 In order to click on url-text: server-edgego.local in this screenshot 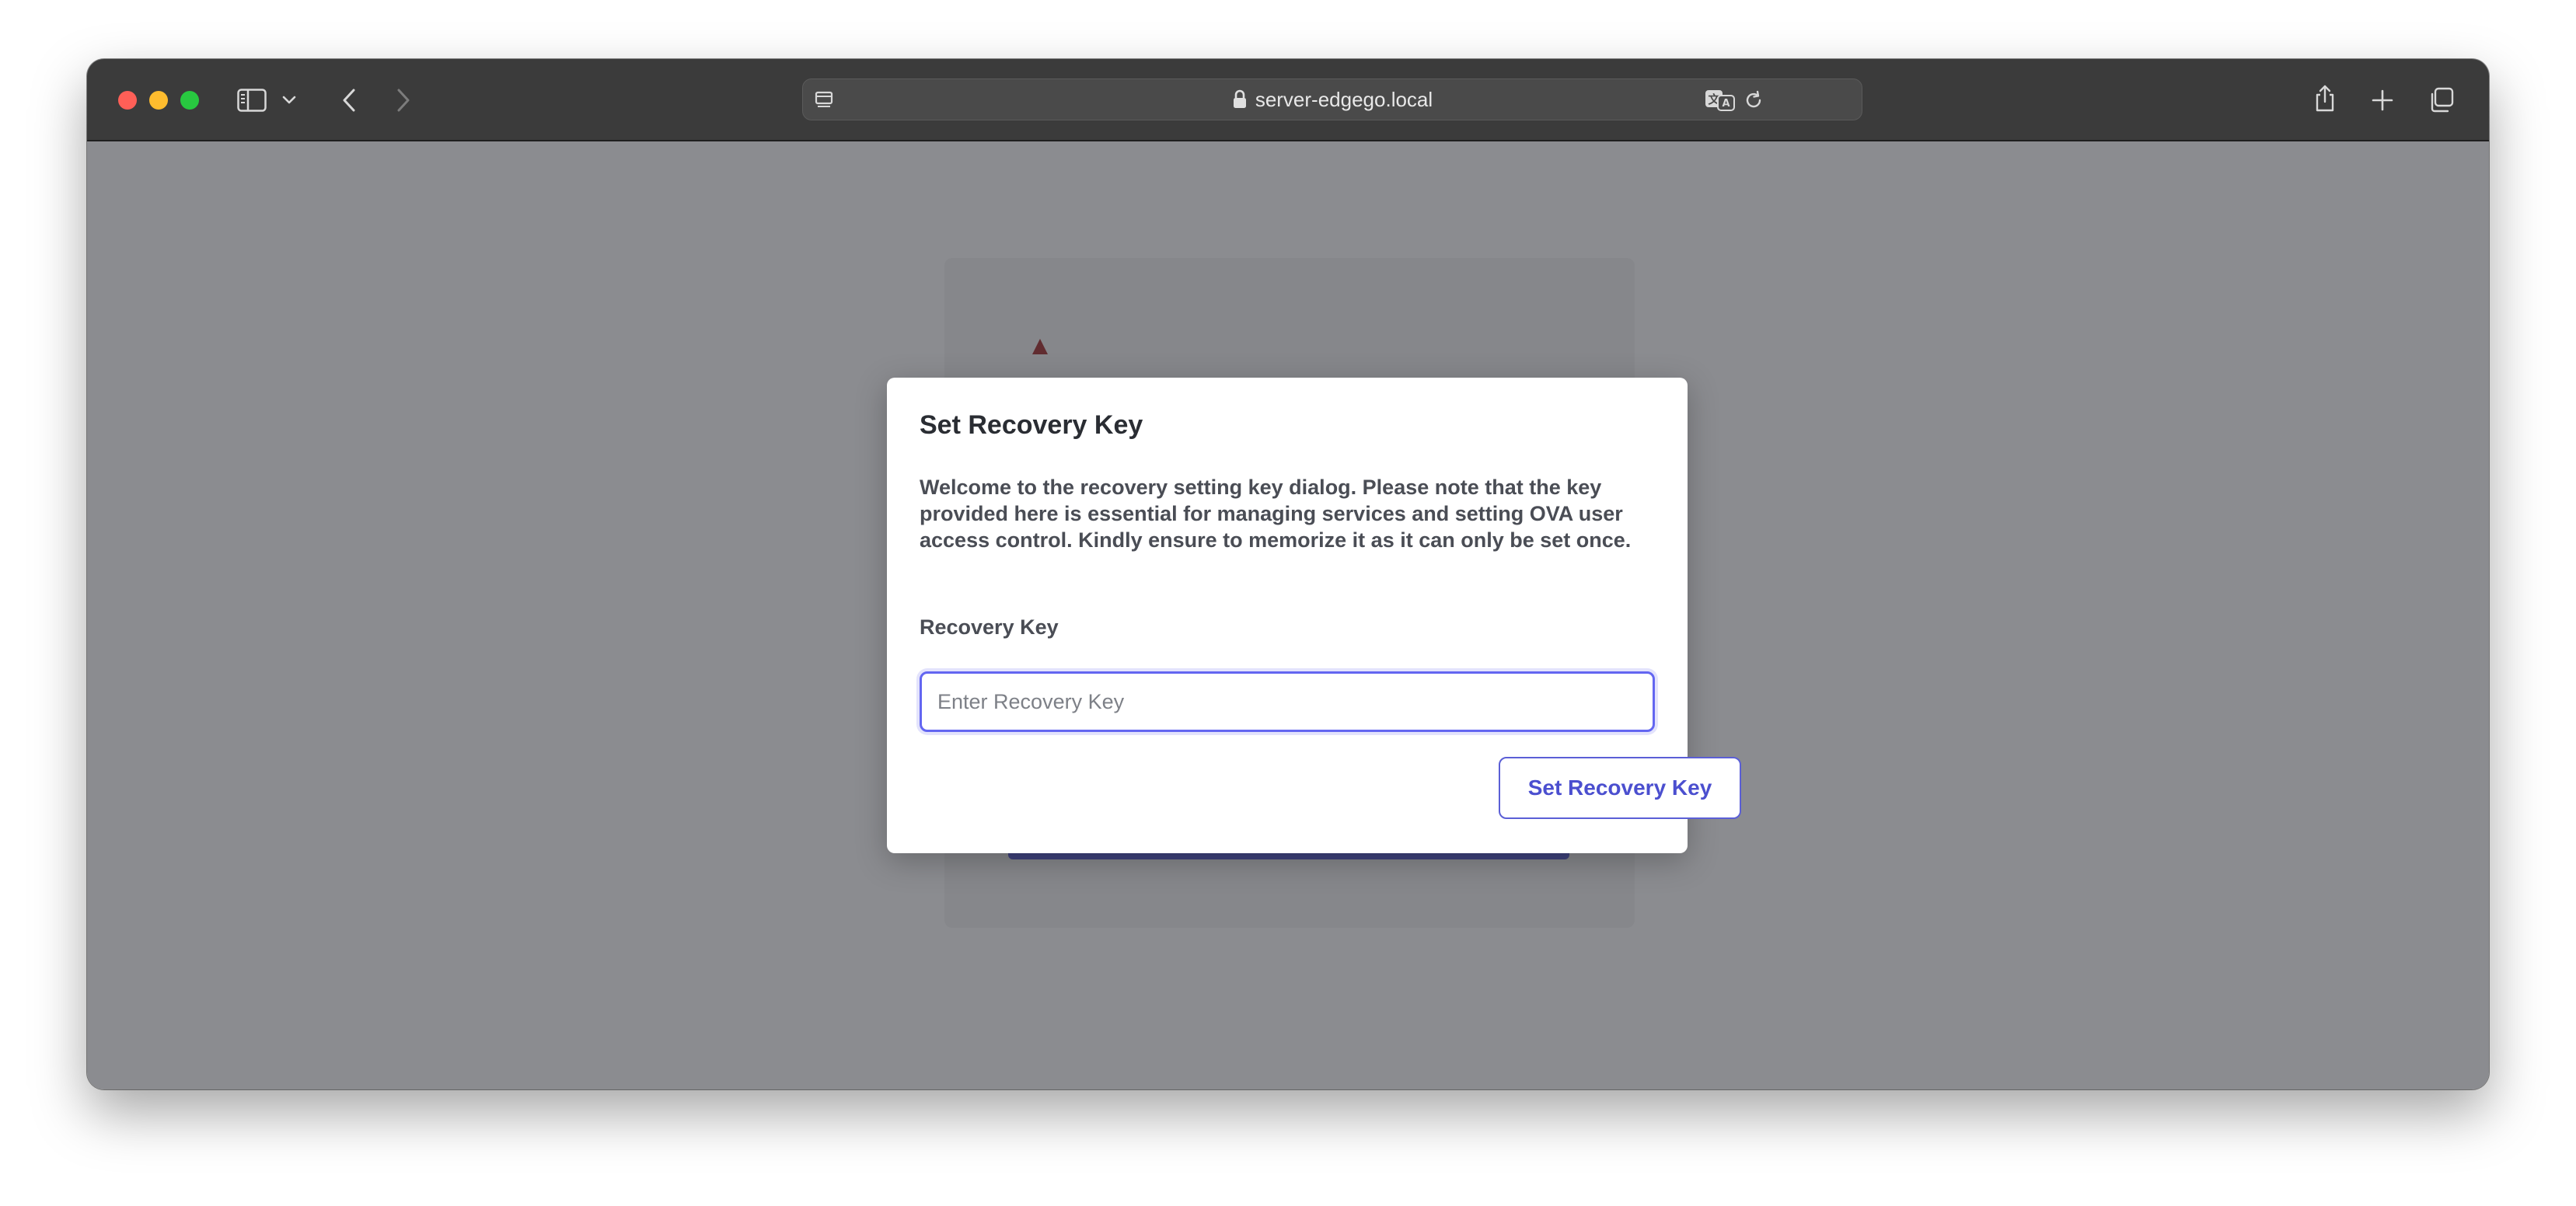, I will do `click(1344, 99)`.